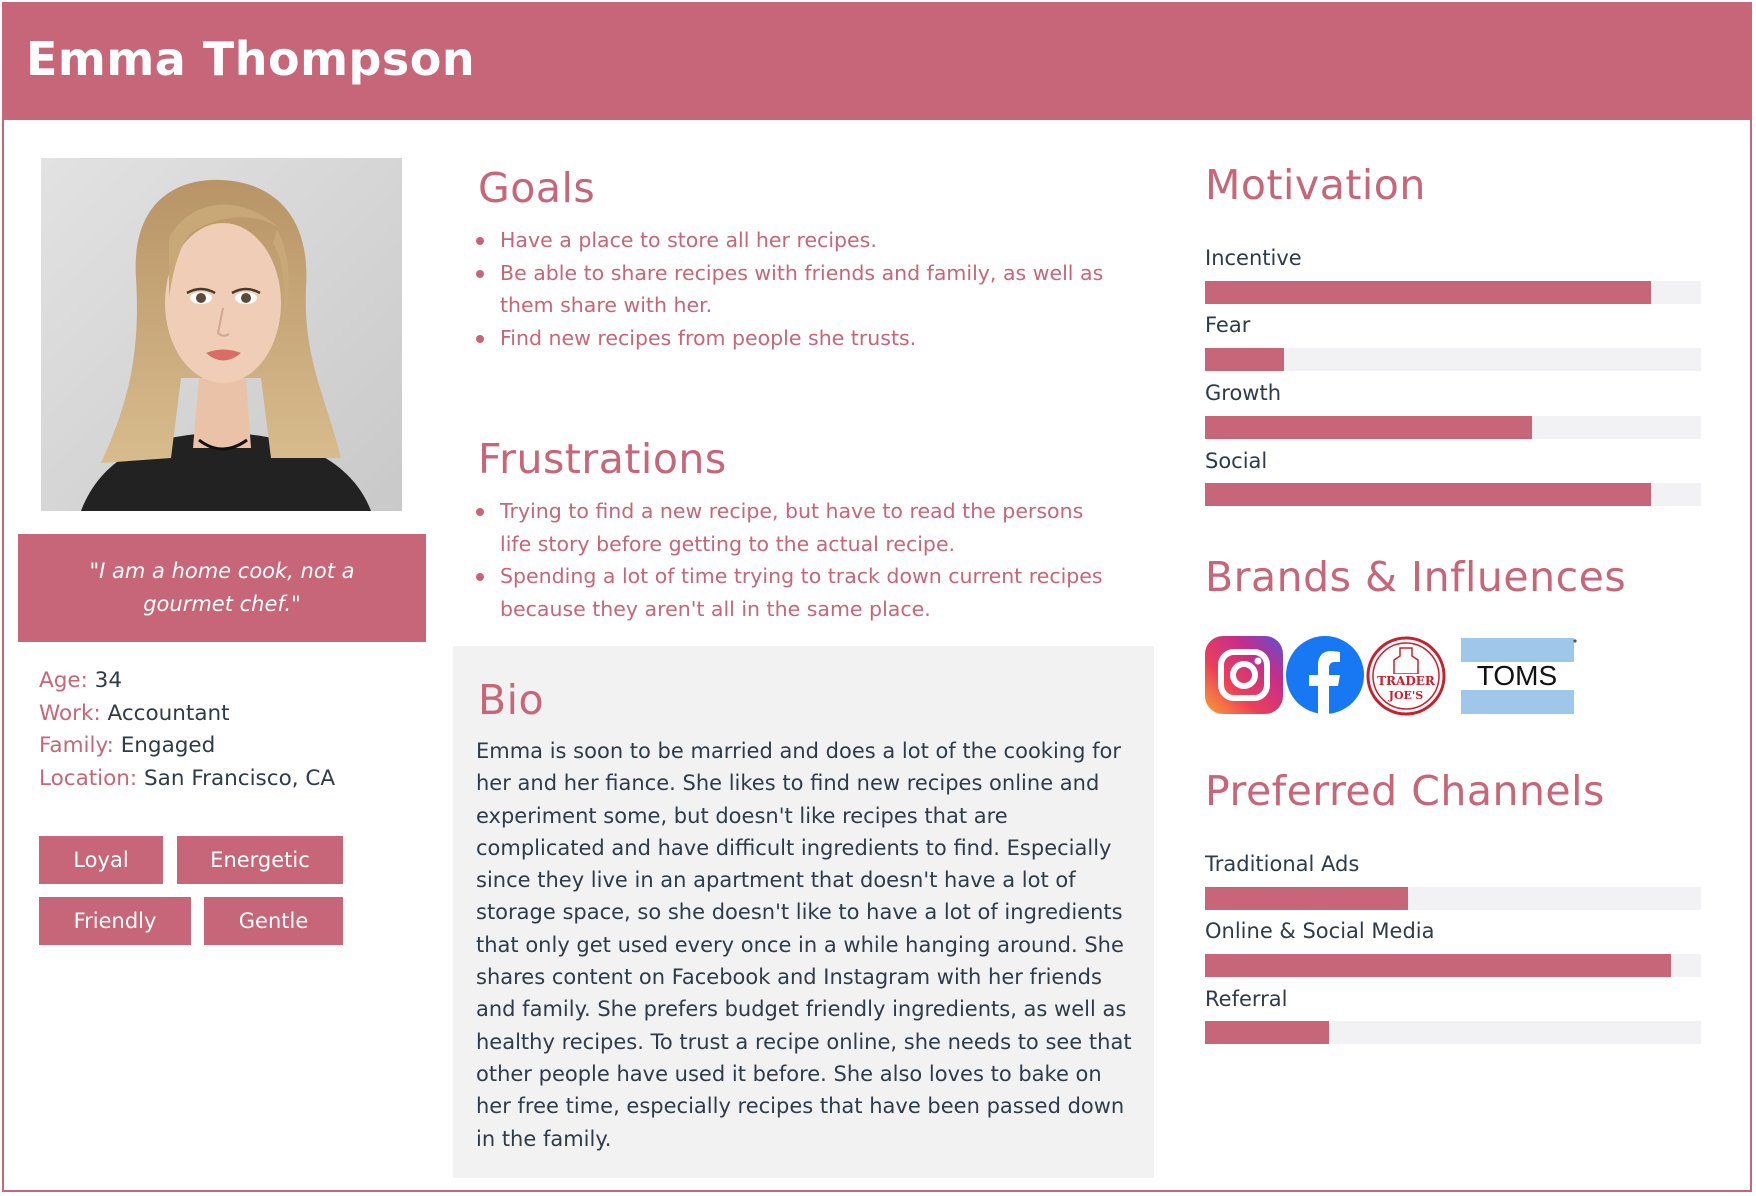 This screenshot has width=1756, height=1196. What do you see at coordinates (115, 921) in the screenshot?
I see `trait-tag-friendly: Friendly` at bounding box center [115, 921].